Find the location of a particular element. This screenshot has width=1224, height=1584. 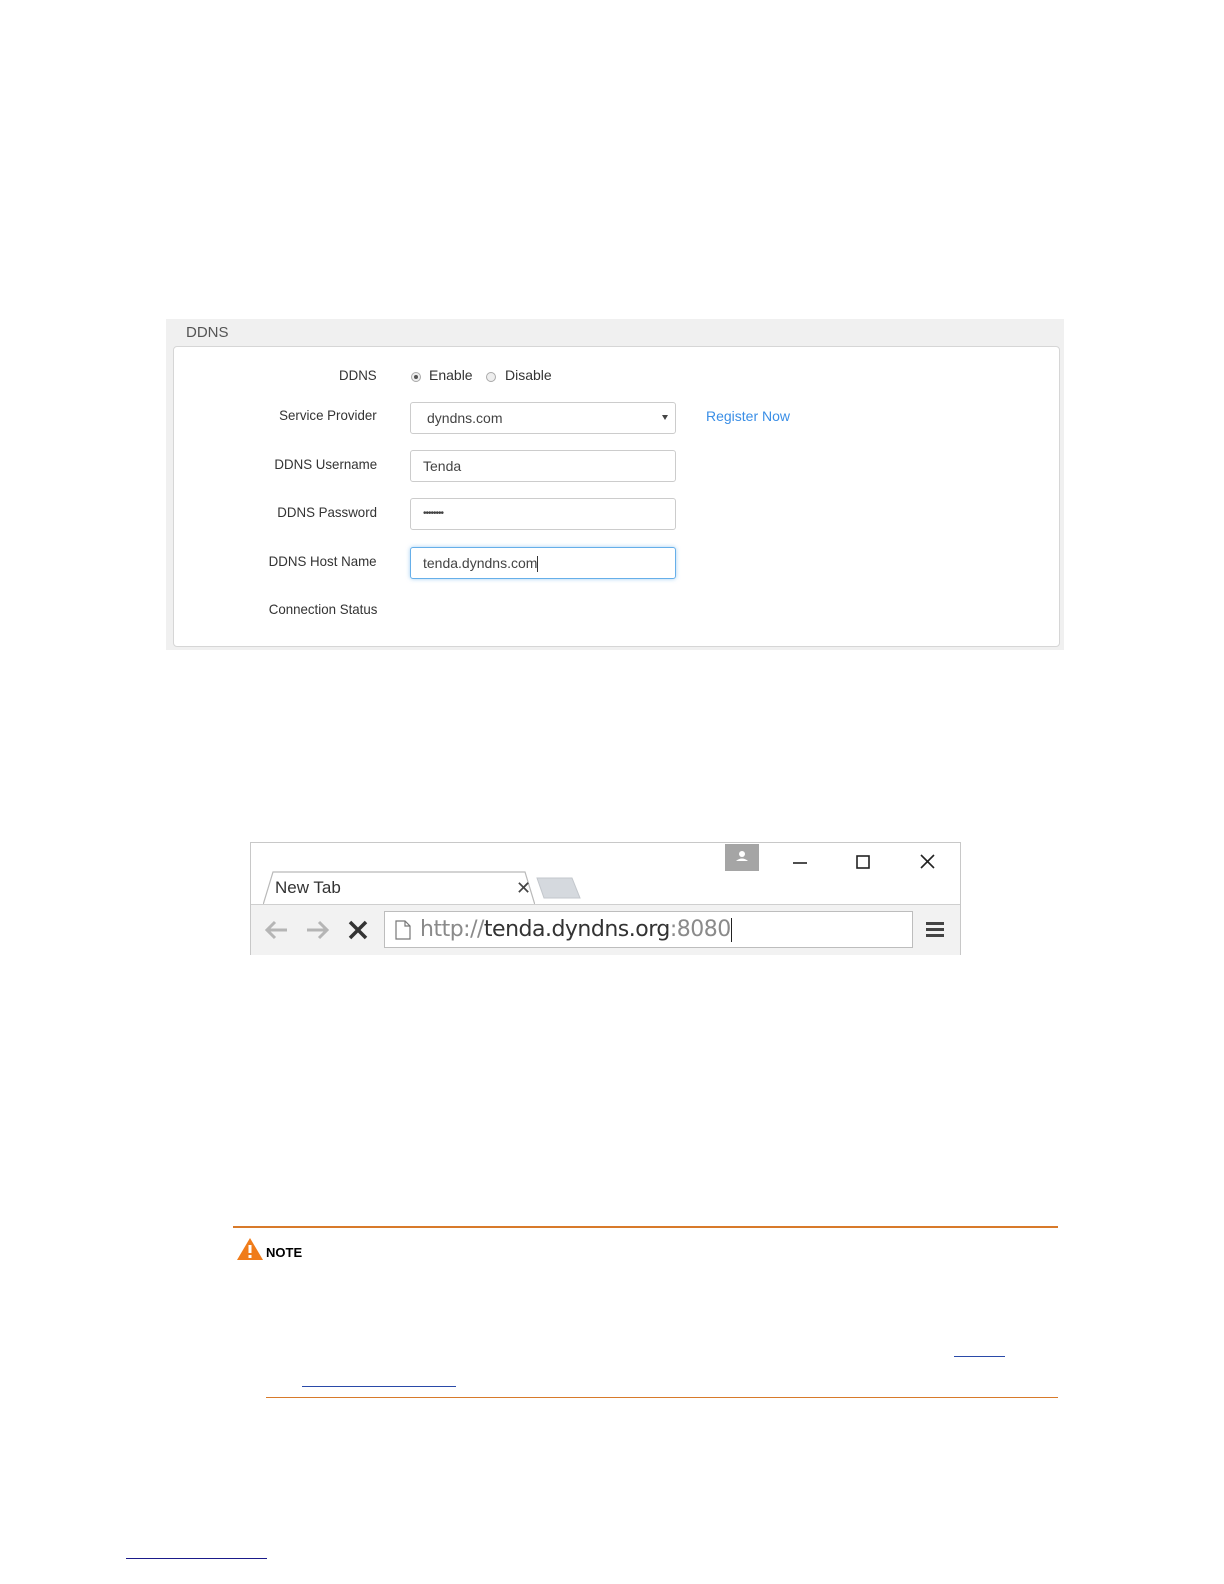

url-text: http://tenda.dyndns.org:8080 is located at coordinates (576, 929).